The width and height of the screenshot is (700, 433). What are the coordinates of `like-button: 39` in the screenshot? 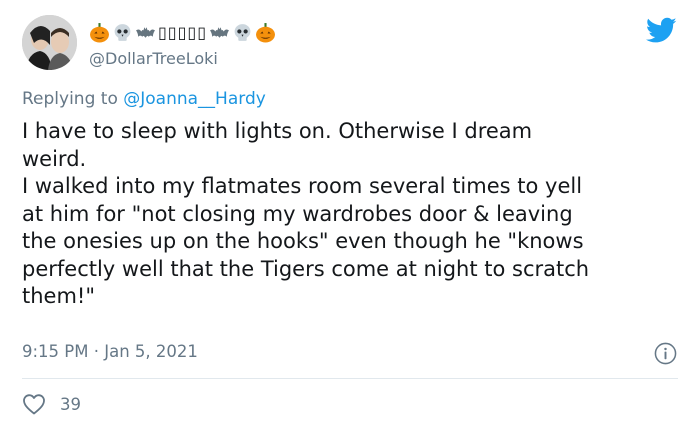 It's located at (51, 404).